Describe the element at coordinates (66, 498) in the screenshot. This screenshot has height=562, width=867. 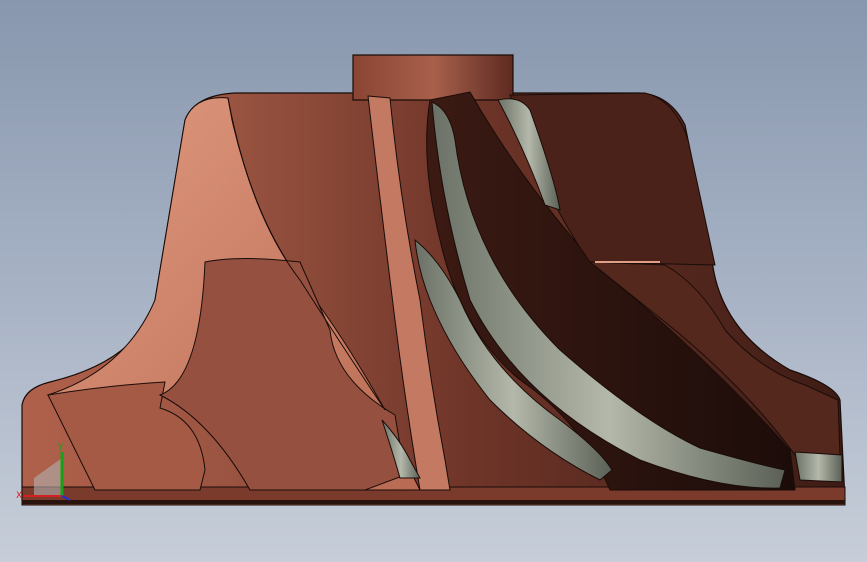
I see `z-axis-line` at that location.